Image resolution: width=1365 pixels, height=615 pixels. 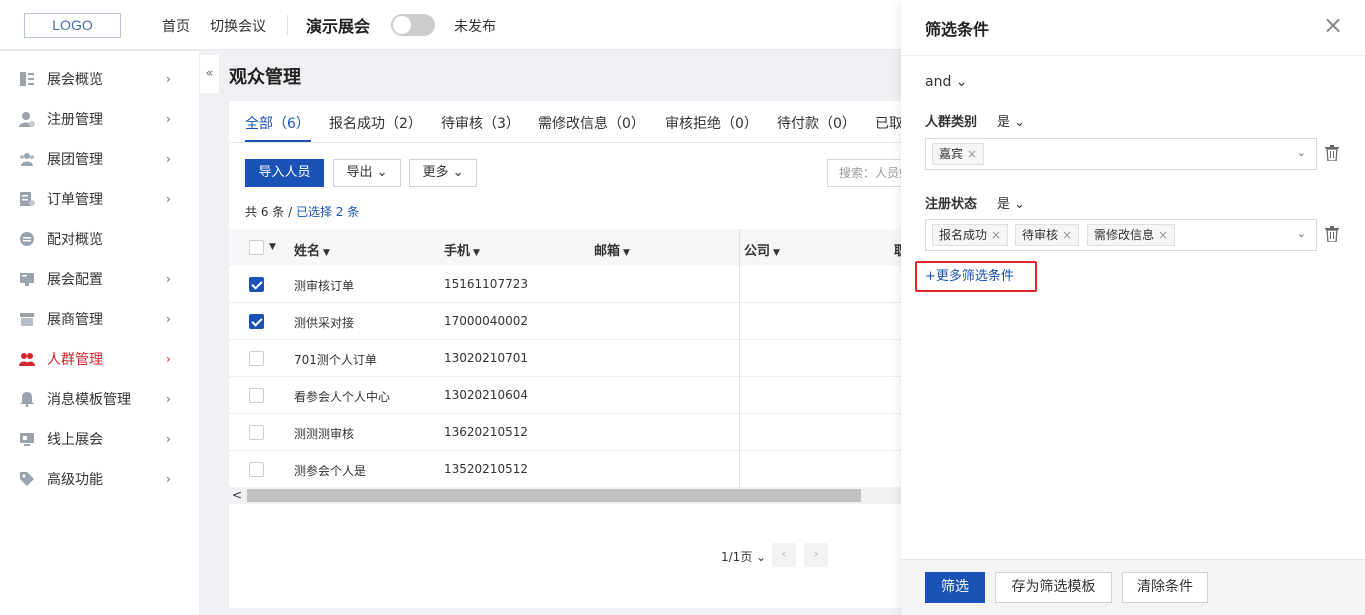 I want to click on sidebar-item-order: 订单管理 ›, so click(x=99, y=199).